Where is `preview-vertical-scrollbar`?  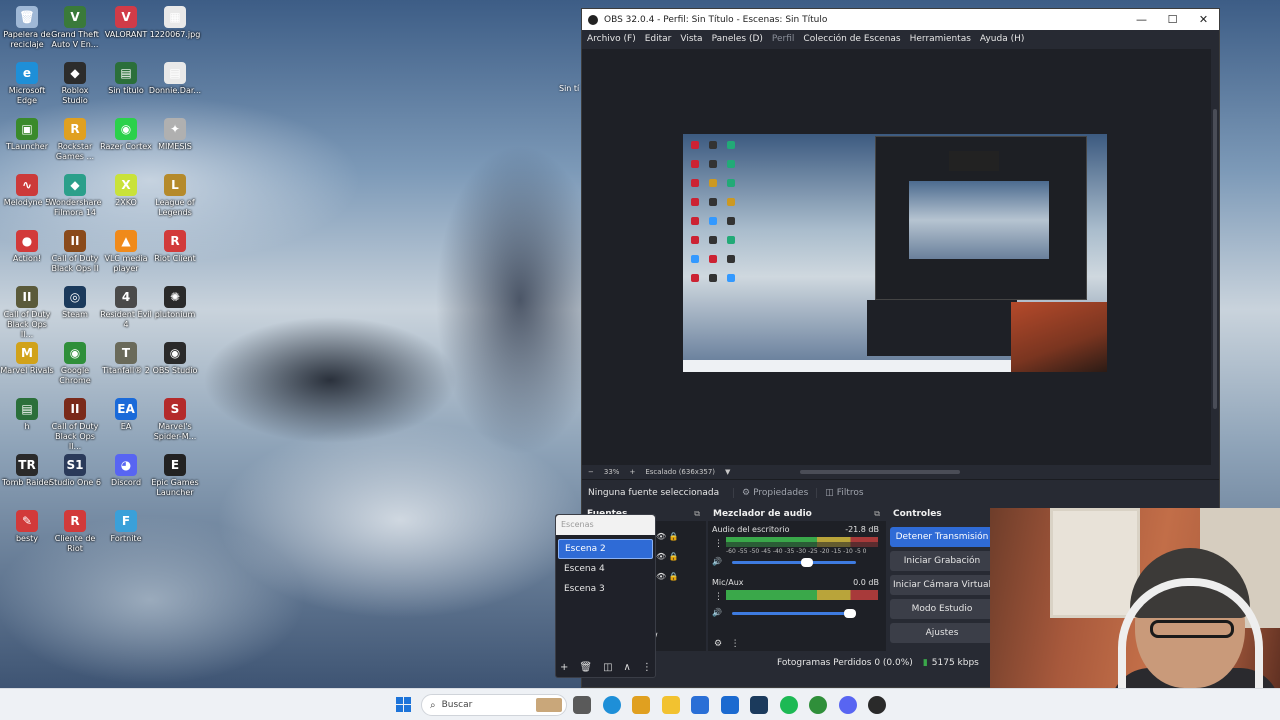
preview-vertical-scrollbar is located at coordinates (1215, 279).